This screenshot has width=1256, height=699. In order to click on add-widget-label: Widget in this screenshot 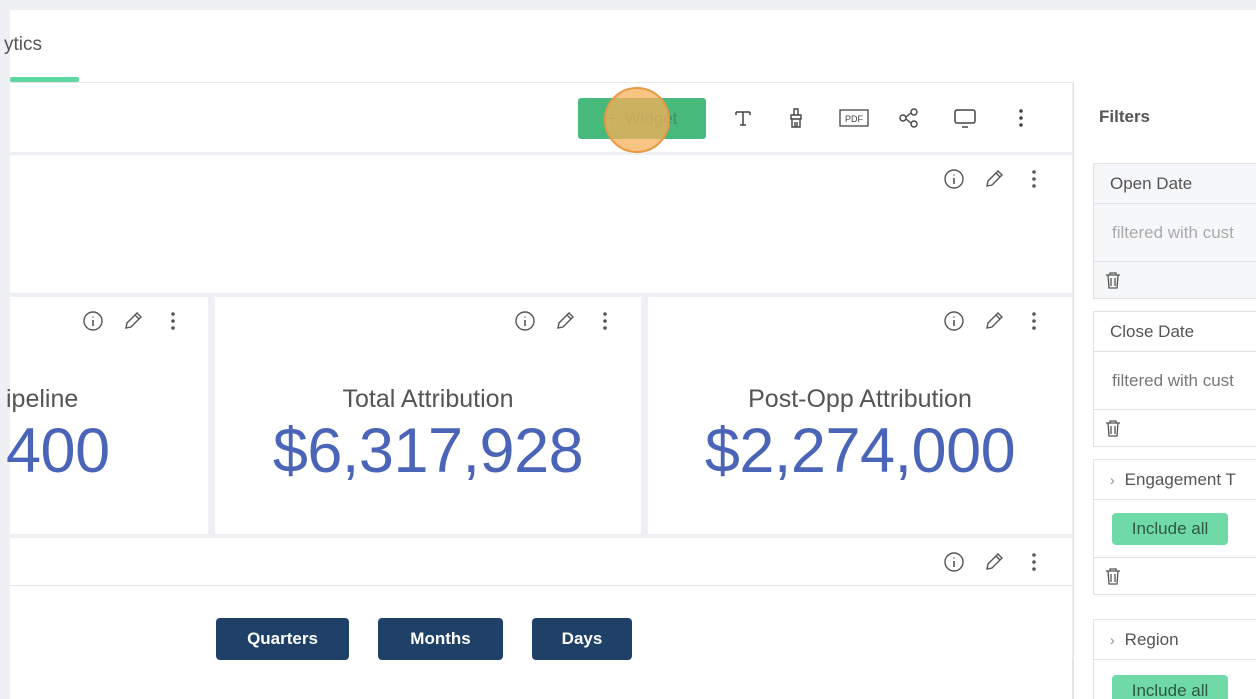, I will do `click(651, 118)`.